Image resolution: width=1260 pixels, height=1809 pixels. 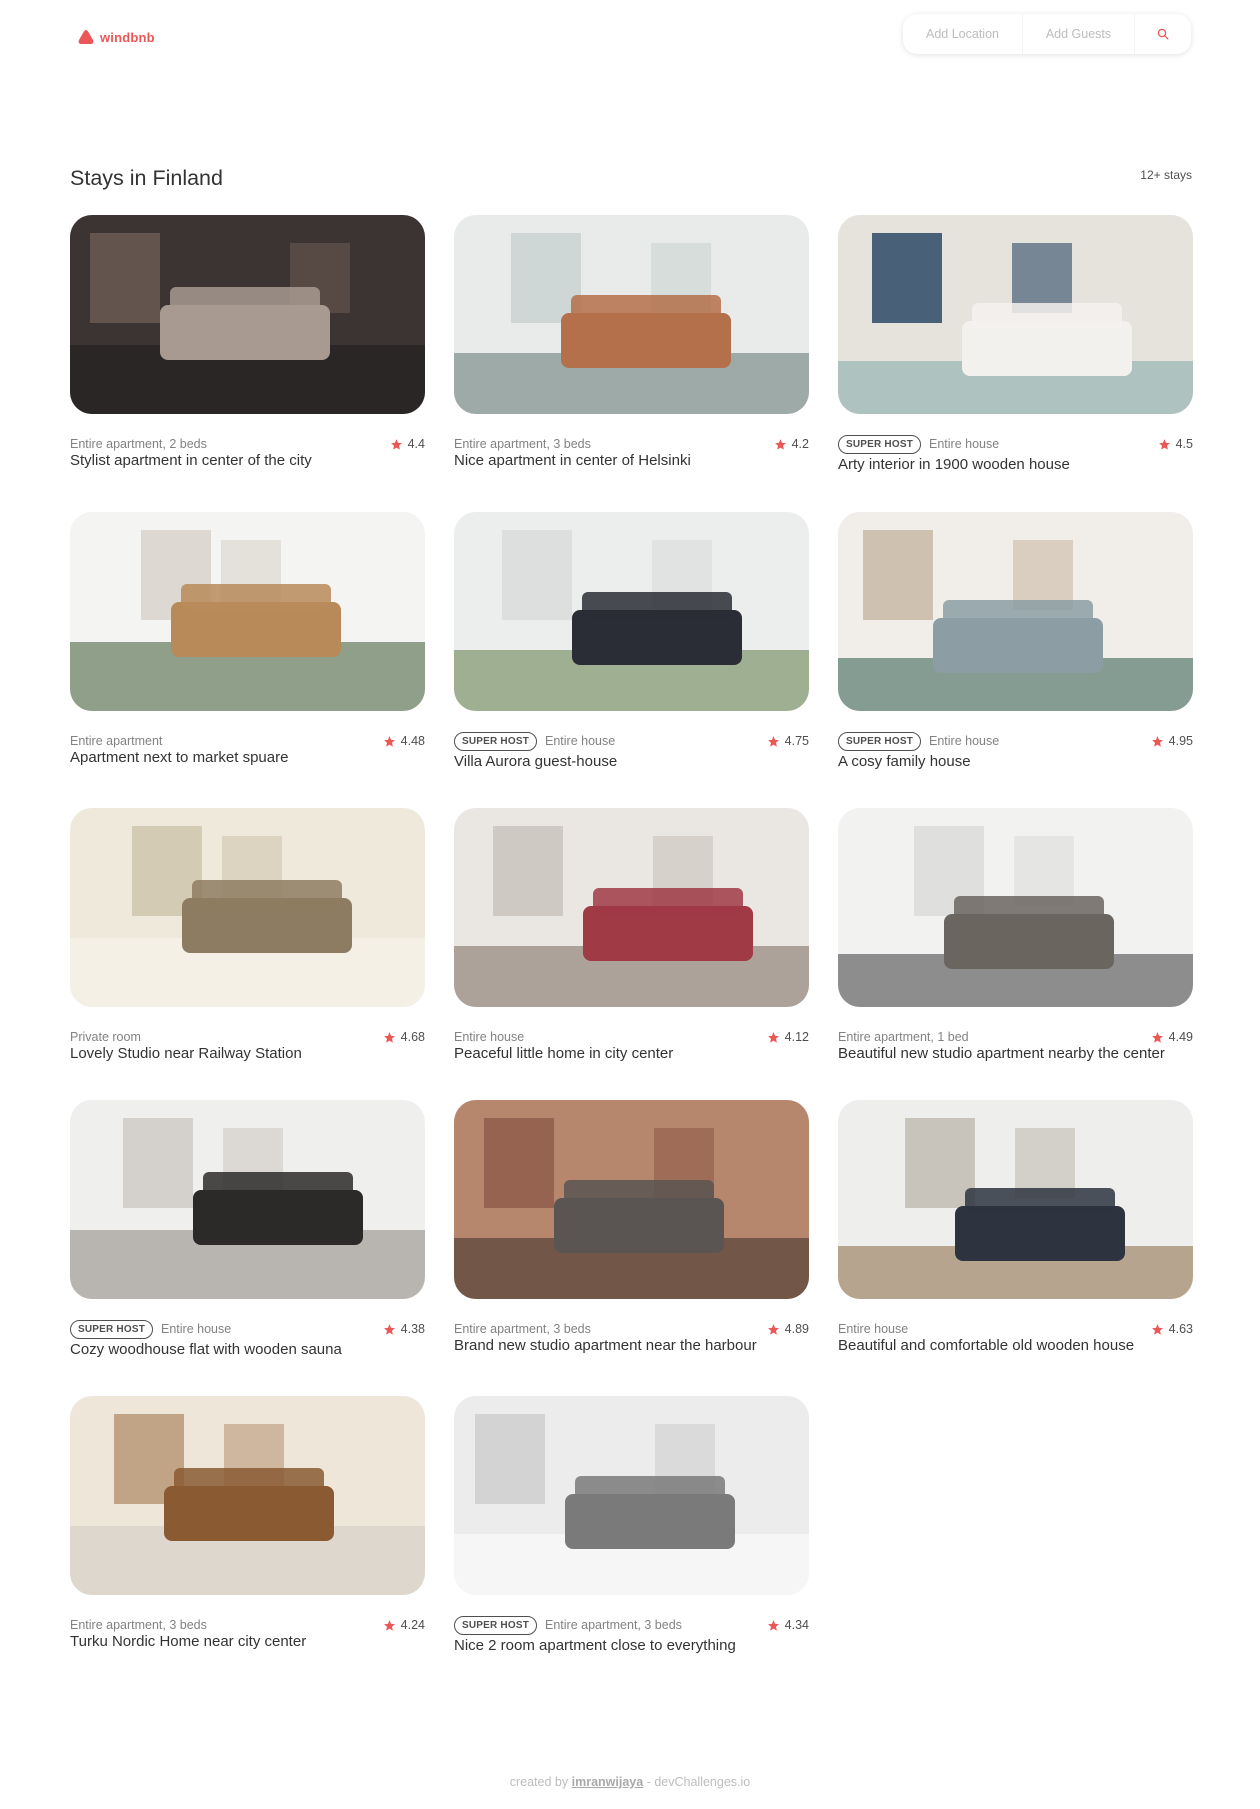 I want to click on stay-title: Arty interior in 1900 wooden house, so click(x=954, y=464).